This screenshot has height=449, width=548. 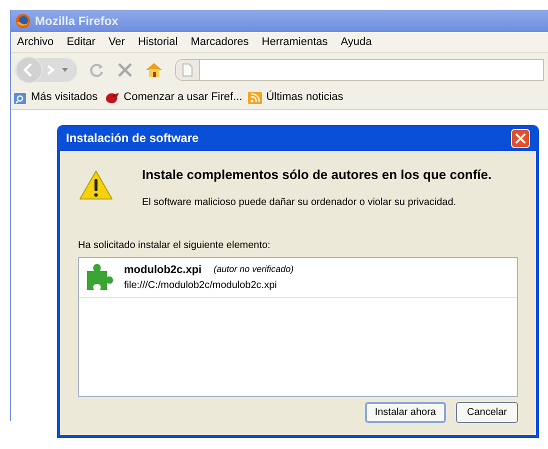 I want to click on bookmark-link: Últimas noticias, so click(x=305, y=97).